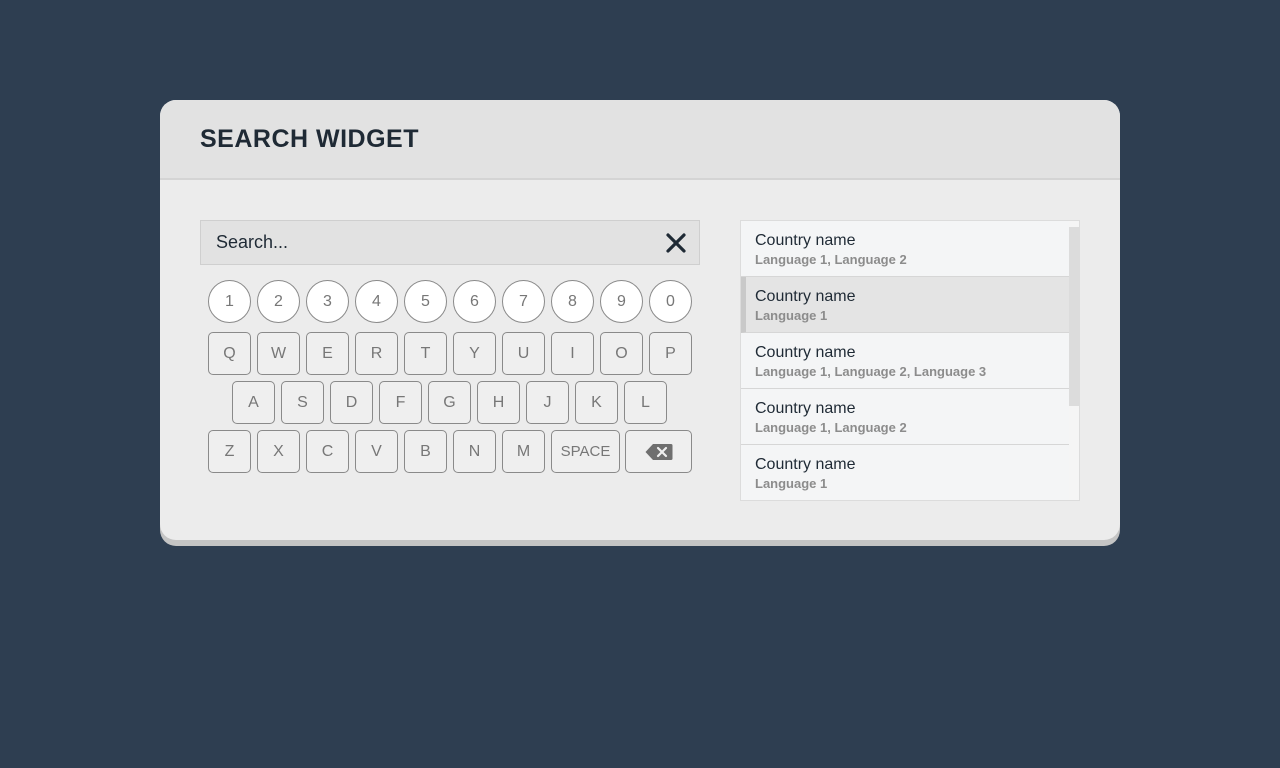 The width and height of the screenshot is (1280, 768). I want to click on close-icon, so click(676, 242).